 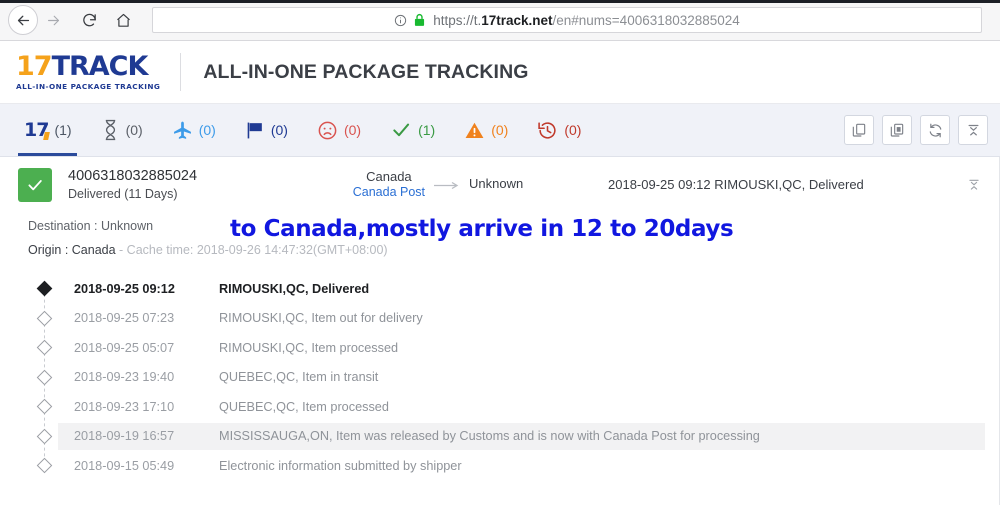 What do you see at coordinates (389, 193) in the screenshot?
I see `route-carrier-link: Canada Post` at bounding box center [389, 193].